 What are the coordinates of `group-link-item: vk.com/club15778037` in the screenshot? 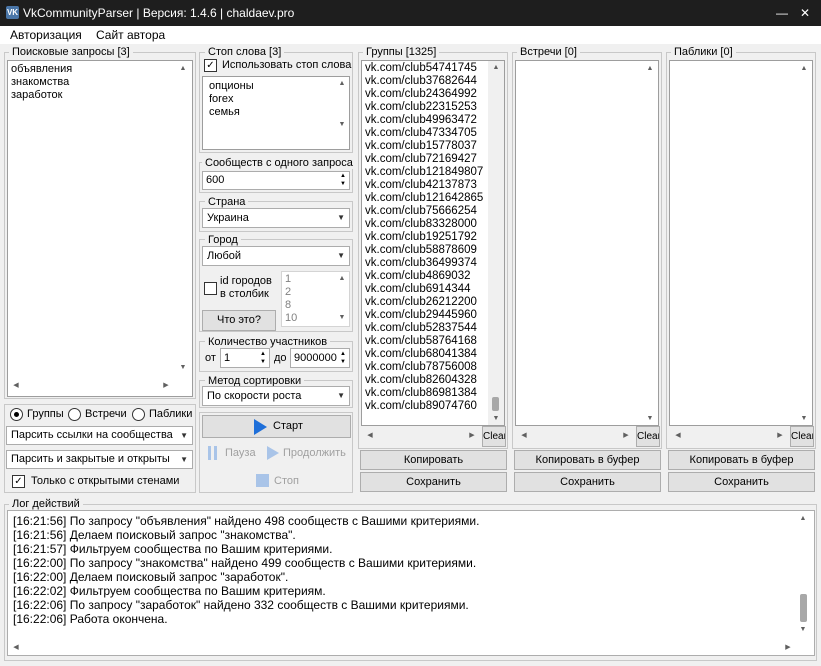 It's located at (433, 146).